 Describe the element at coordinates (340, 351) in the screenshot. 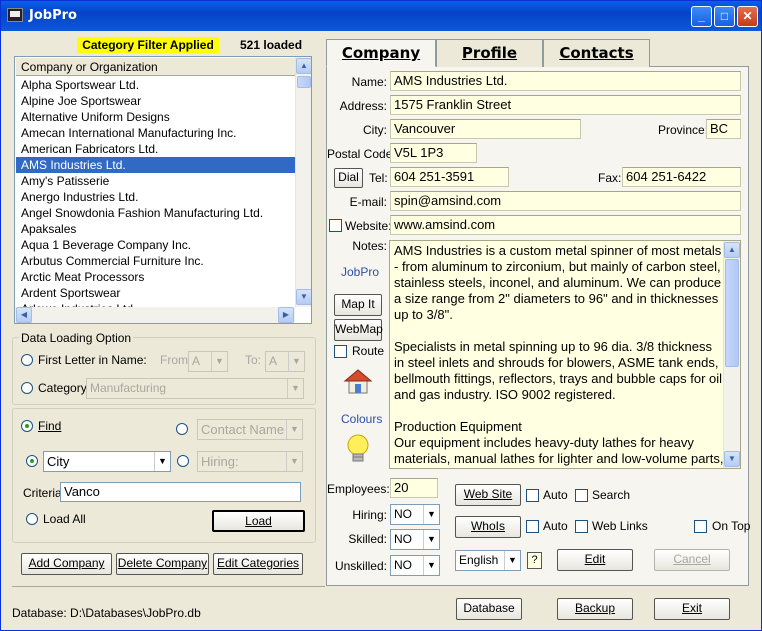

I see `route-checkbox` at that location.